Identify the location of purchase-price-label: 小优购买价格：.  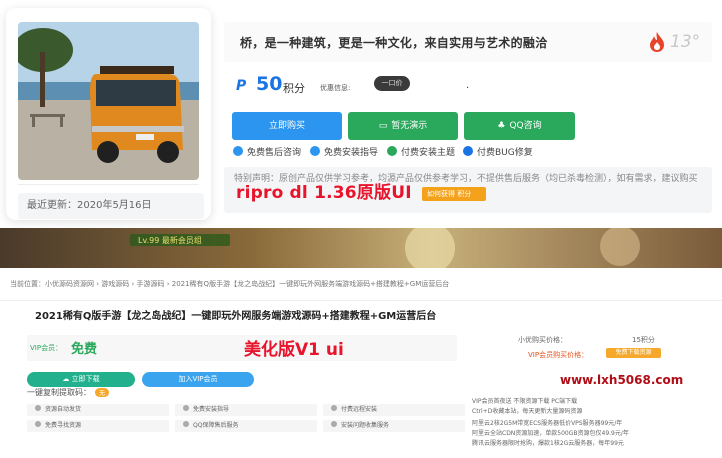
(542, 340).